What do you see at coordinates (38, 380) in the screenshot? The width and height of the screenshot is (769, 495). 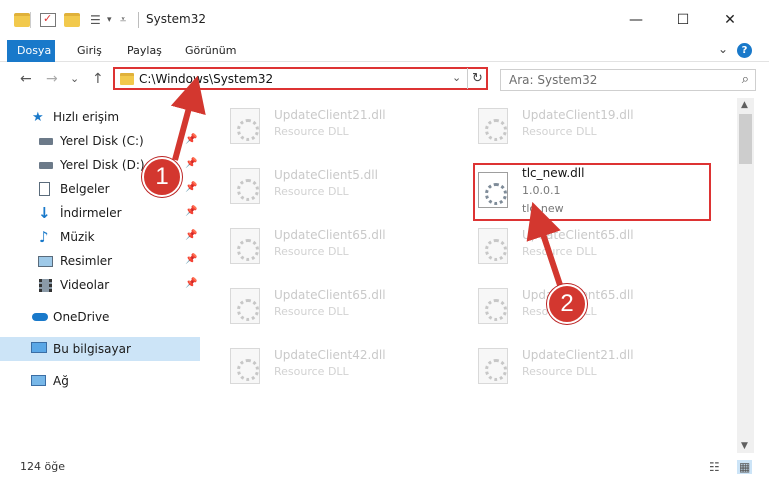 I see `network-icon` at bounding box center [38, 380].